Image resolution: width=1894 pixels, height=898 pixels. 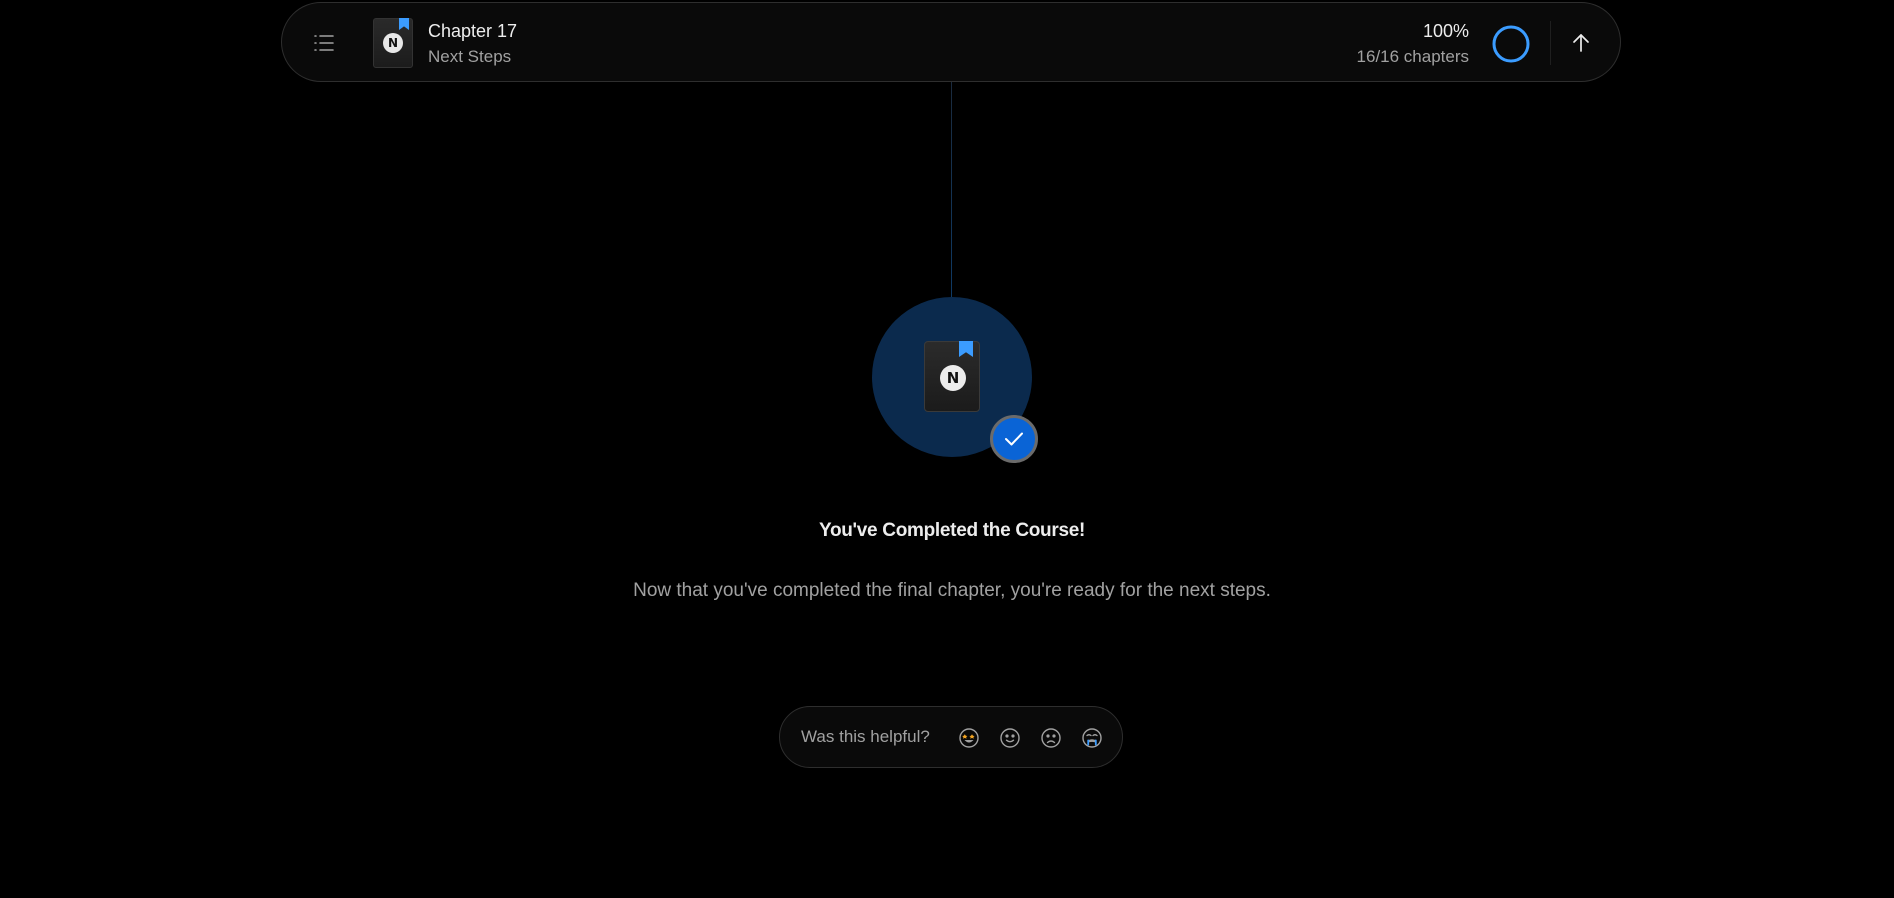 I want to click on list-icon, so click(x=324, y=43).